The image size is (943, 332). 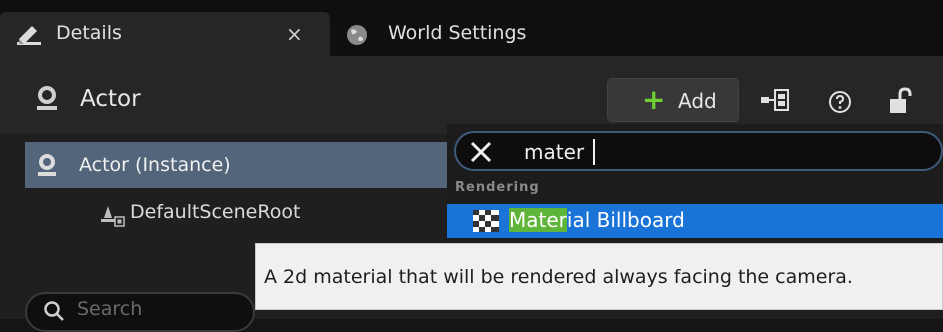 I want to click on tab-world-settings-label: World Settings, so click(x=457, y=33).